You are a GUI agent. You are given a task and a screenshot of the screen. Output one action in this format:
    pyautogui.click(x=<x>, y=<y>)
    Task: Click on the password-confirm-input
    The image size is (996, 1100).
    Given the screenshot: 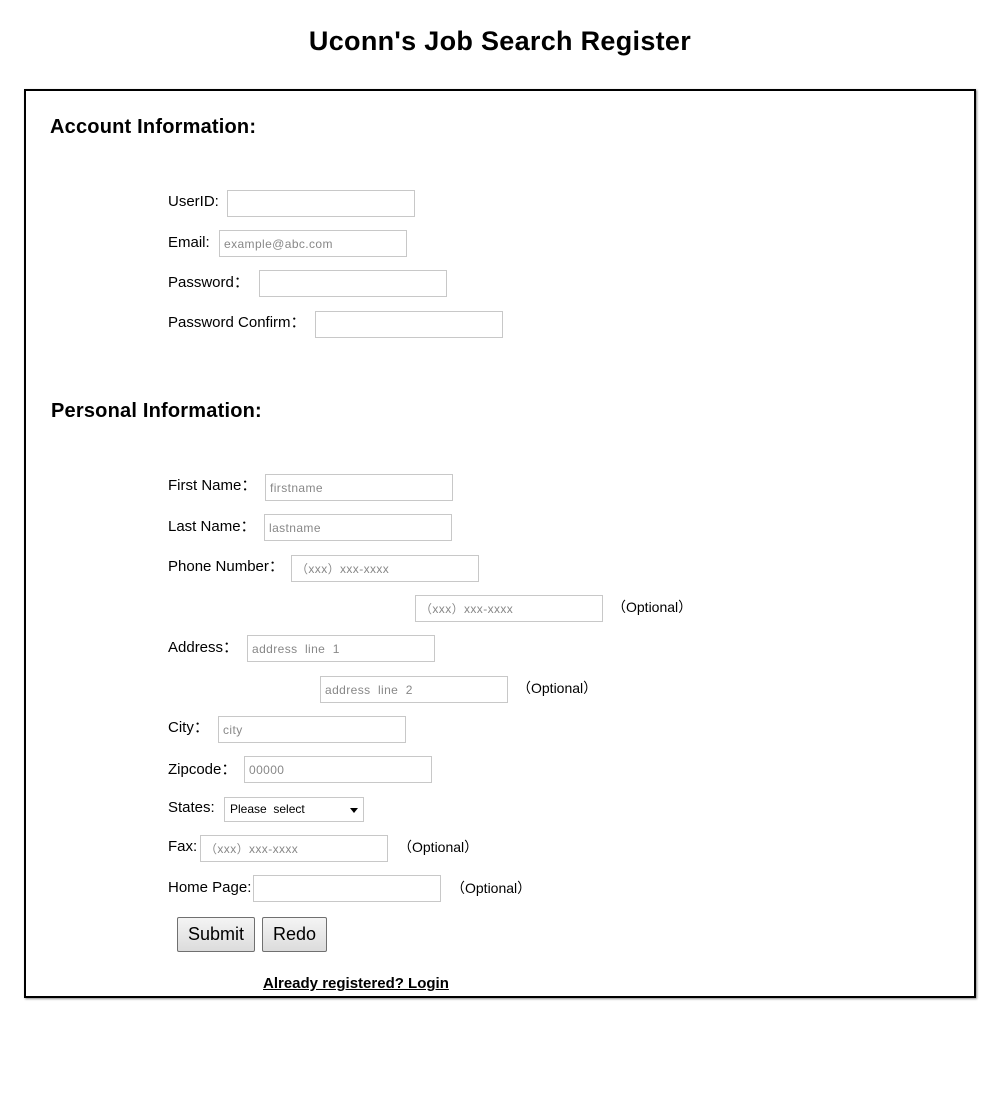 What is the action you would take?
    pyautogui.click(x=409, y=324)
    